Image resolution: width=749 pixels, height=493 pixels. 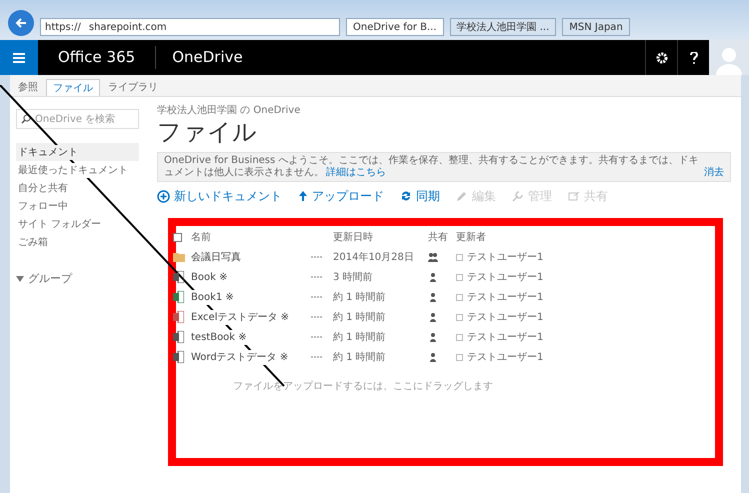 What do you see at coordinates (43, 206) in the screenshot?
I see `nav-item: フォロー中` at bounding box center [43, 206].